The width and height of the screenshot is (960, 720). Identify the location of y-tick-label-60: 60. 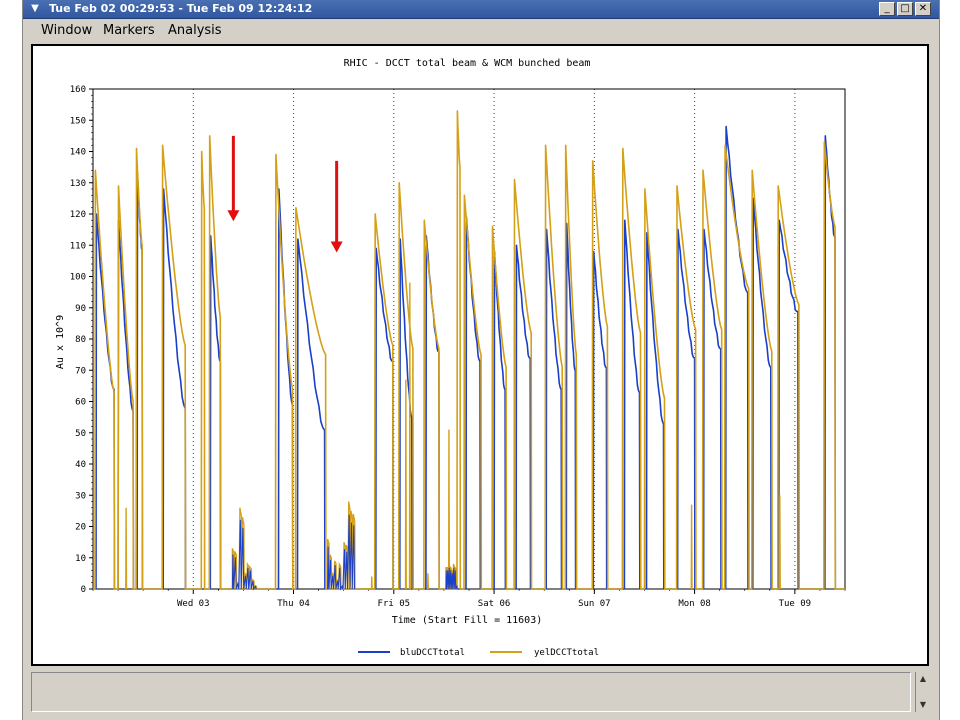
(80, 403).